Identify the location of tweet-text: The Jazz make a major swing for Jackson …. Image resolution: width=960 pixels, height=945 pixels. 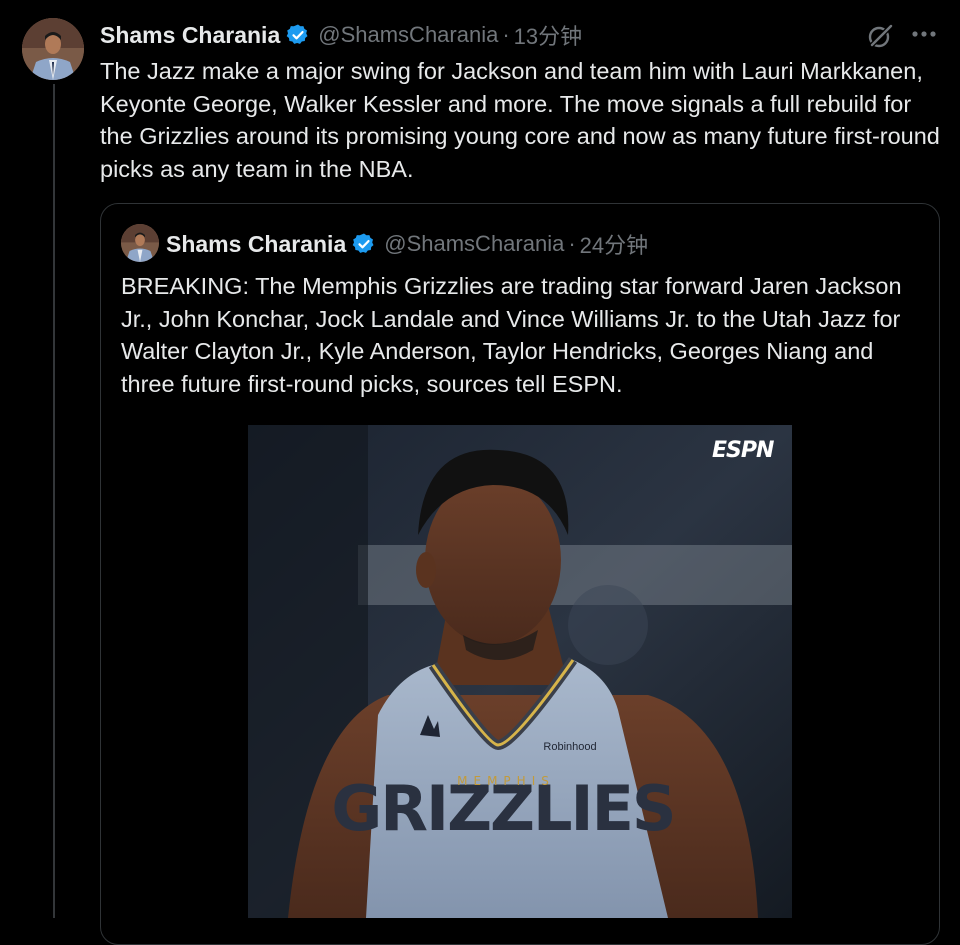
(520, 120).